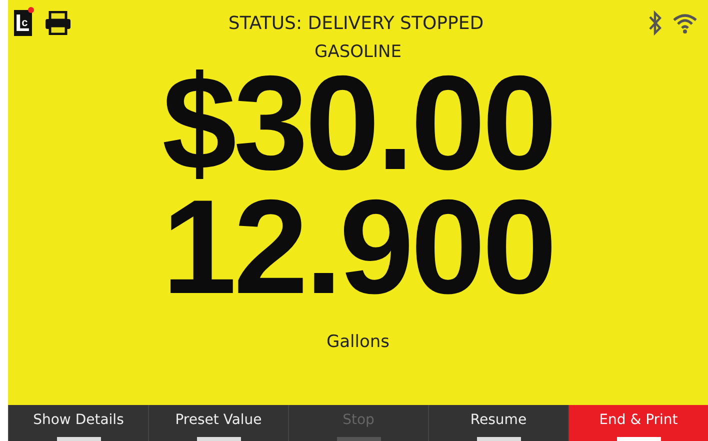 This screenshot has width=708, height=441. What do you see at coordinates (58, 23) in the screenshot?
I see `printer-icon` at bounding box center [58, 23].